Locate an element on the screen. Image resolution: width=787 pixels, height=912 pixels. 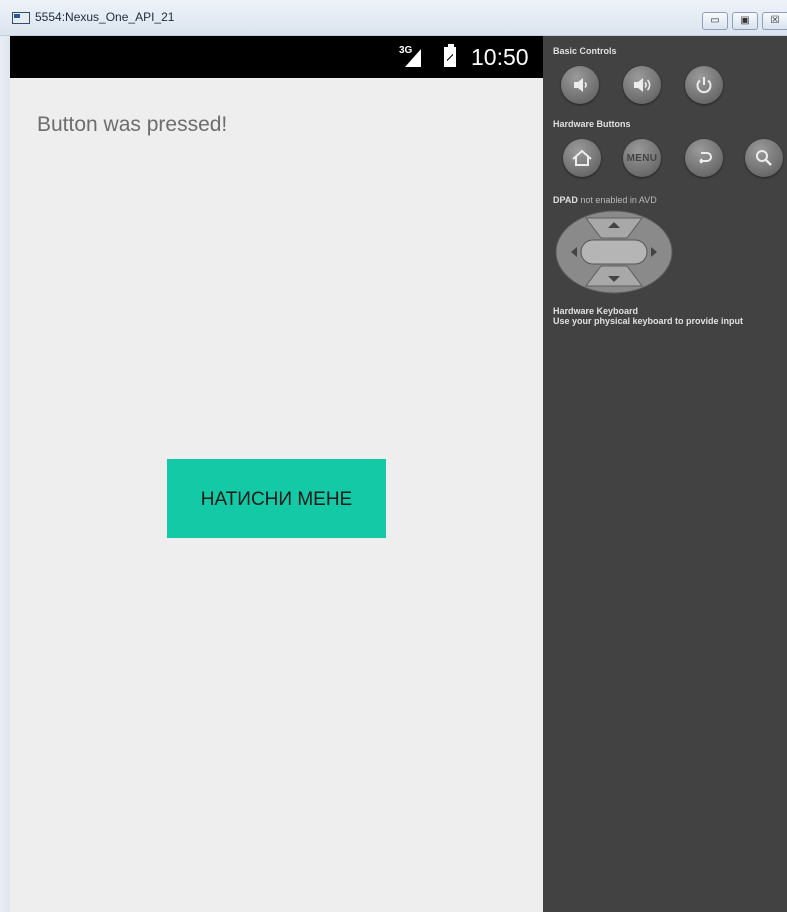
back-icon is located at coordinates (705, 158).